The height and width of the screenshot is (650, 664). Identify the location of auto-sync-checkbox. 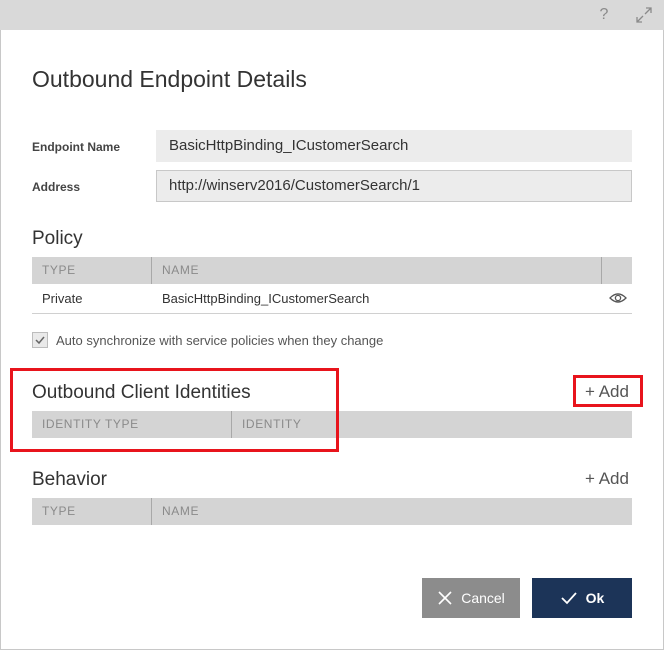
(40, 340).